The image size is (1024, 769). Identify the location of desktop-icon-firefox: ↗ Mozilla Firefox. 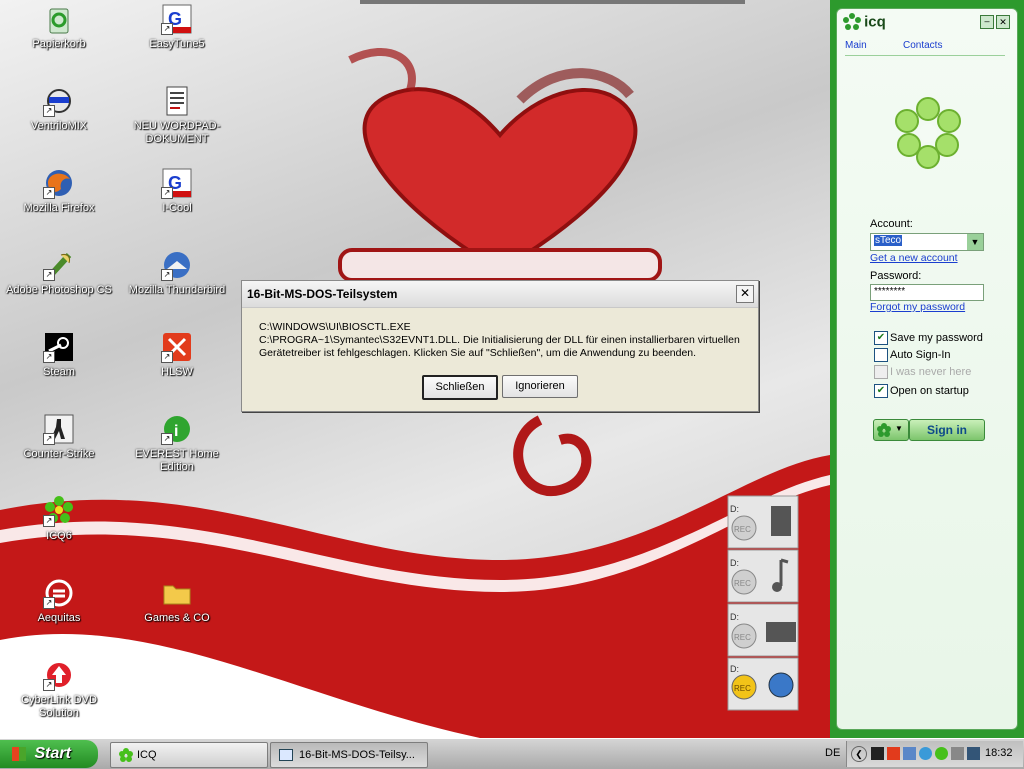
(59, 191).